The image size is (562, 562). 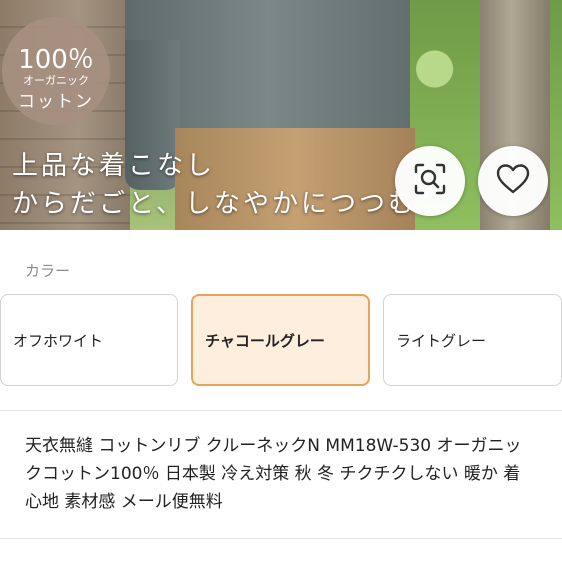 What do you see at coordinates (56, 60) in the screenshot?
I see `badge-percent: 100％` at bounding box center [56, 60].